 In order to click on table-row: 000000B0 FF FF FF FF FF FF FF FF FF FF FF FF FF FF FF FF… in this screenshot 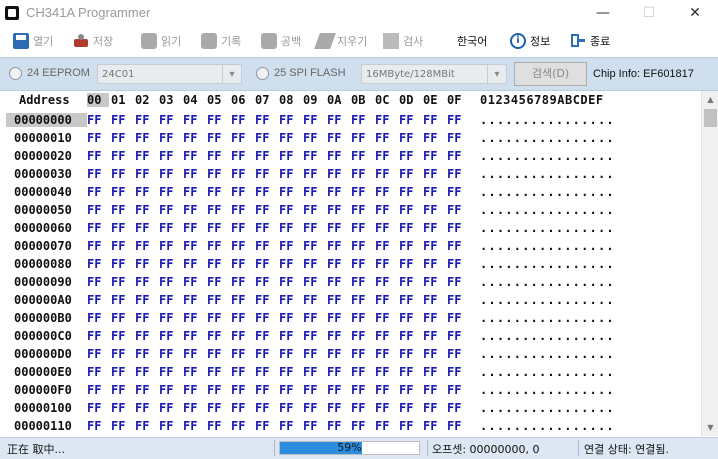, I will do `click(350, 318)`.